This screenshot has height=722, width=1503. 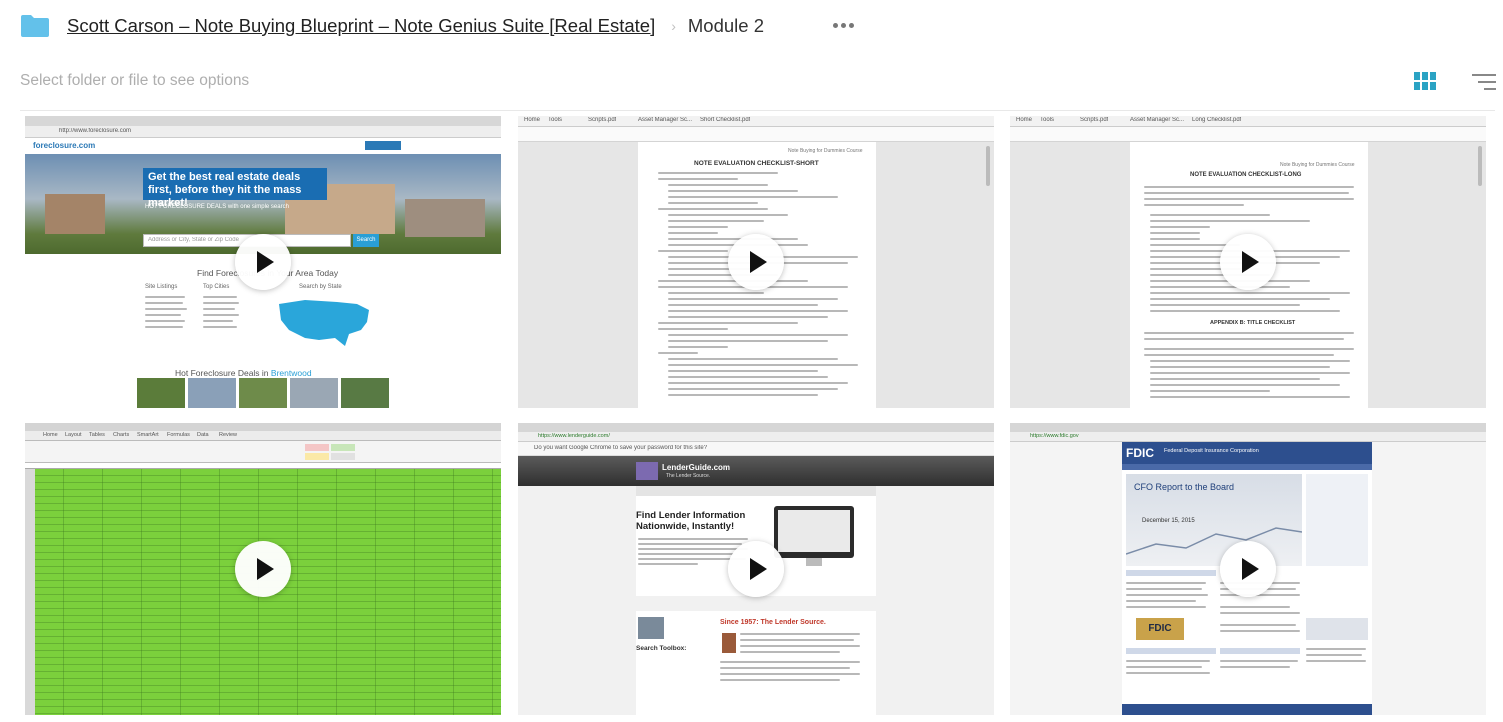 What do you see at coordinates (216, 287) in the screenshot?
I see `col-top-cities: Top Cities` at bounding box center [216, 287].